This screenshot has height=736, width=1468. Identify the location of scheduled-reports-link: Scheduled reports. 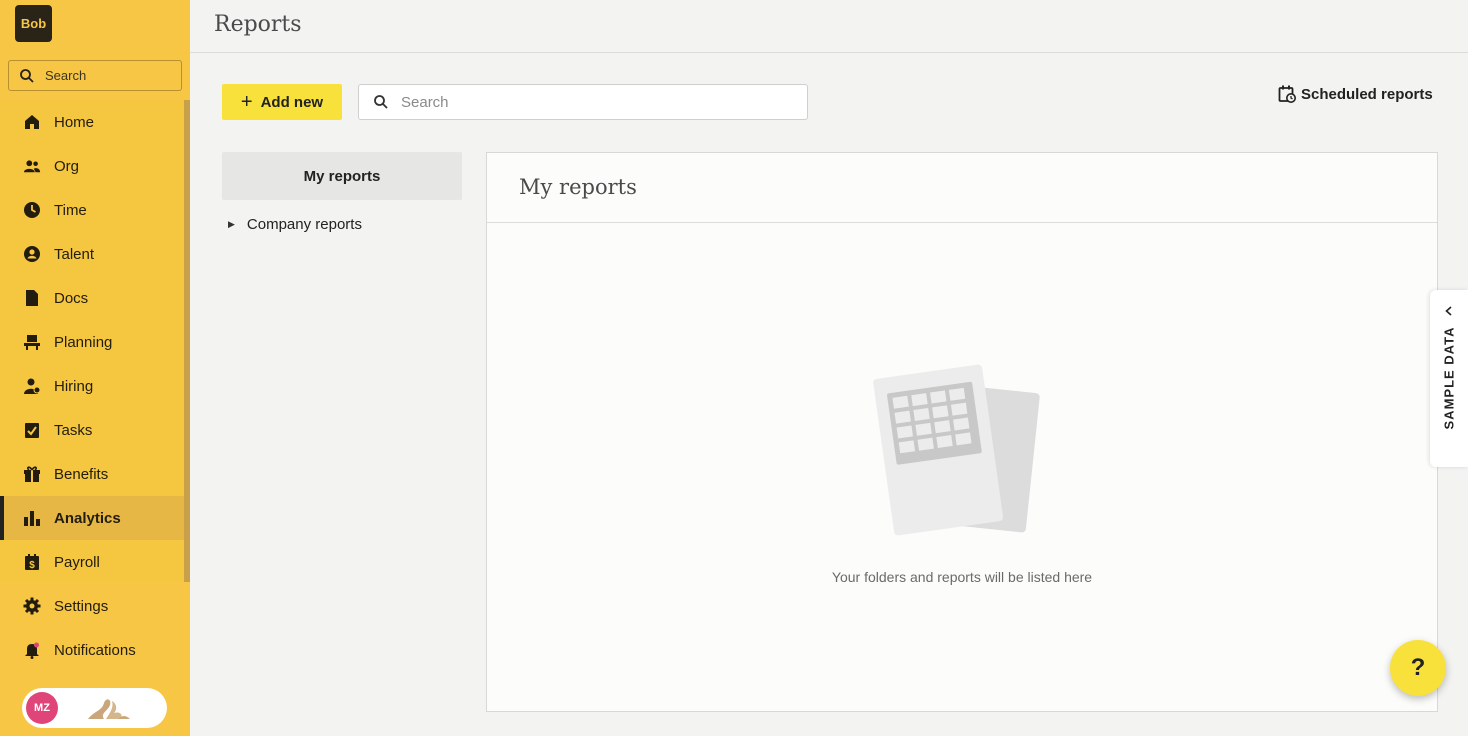
(1355, 94).